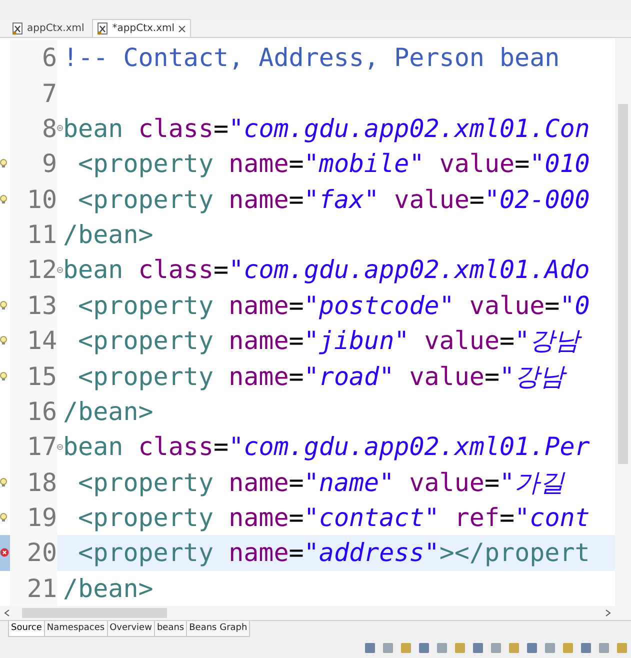 The height and width of the screenshot is (658, 631). I want to click on editor-page-tab: Namespaces, so click(76, 629).